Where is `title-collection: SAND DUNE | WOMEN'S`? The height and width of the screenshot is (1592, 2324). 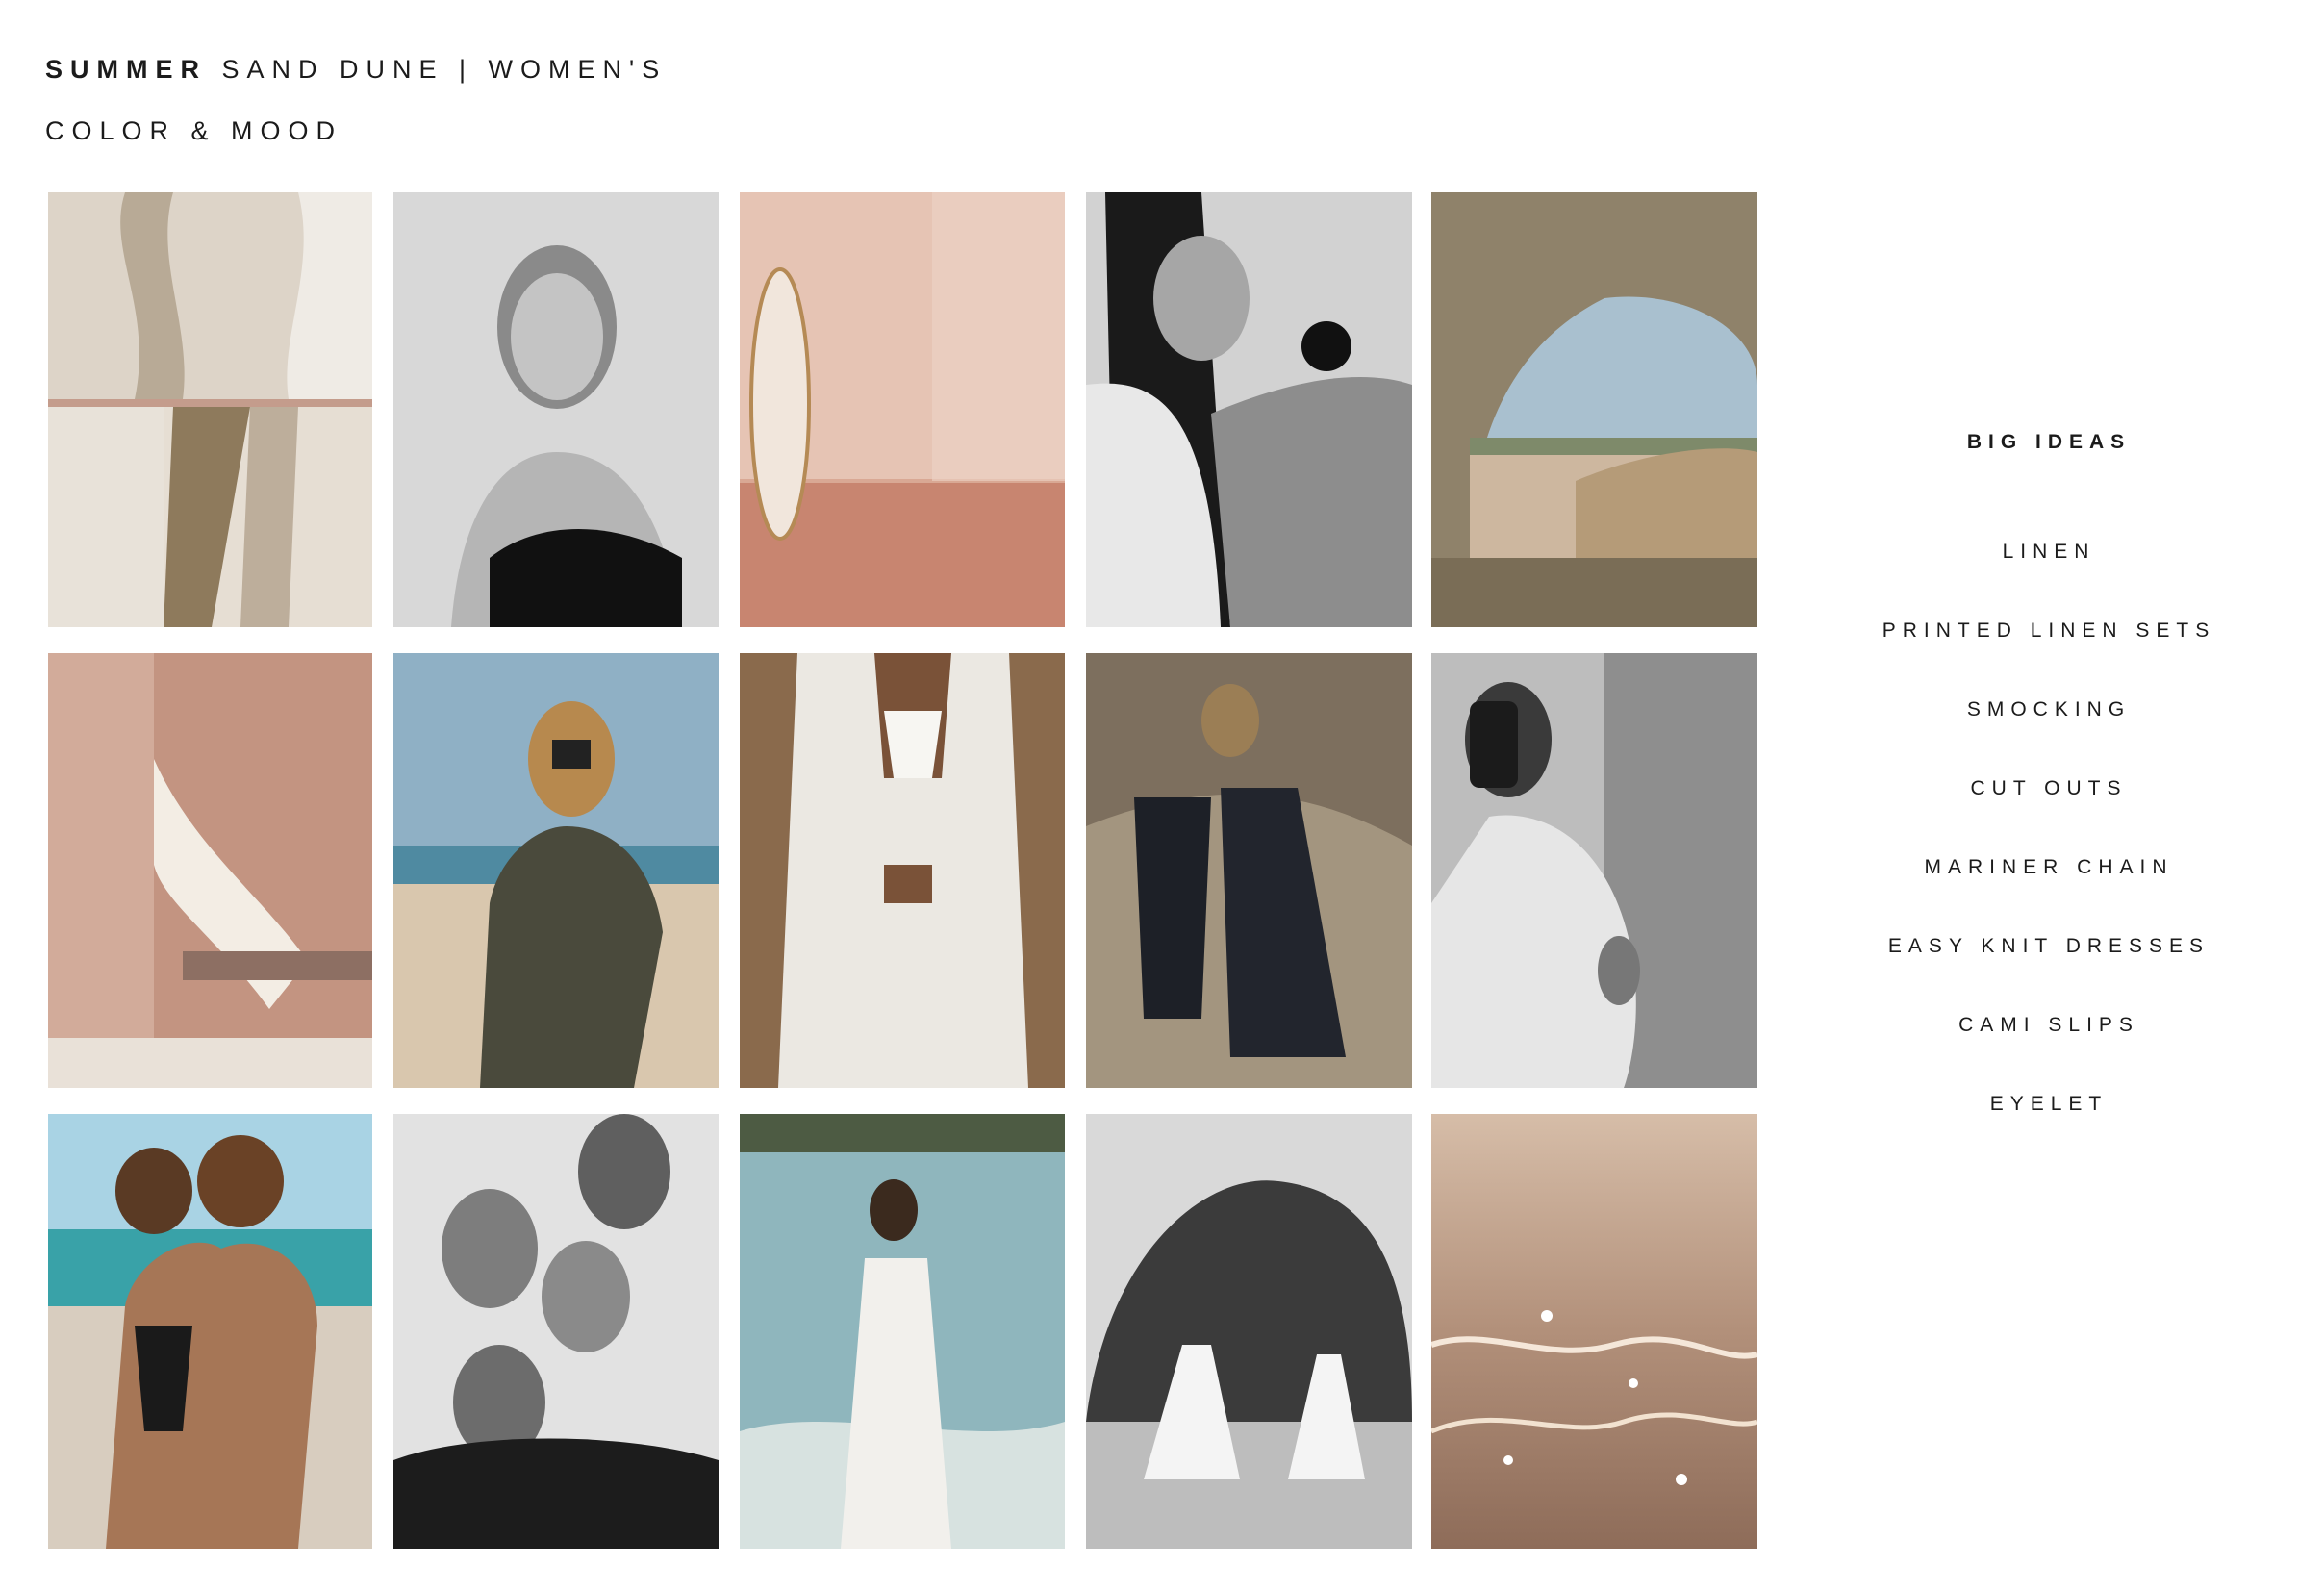
title-collection: SAND DUNE | WOMEN'S is located at coordinates (444, 69).